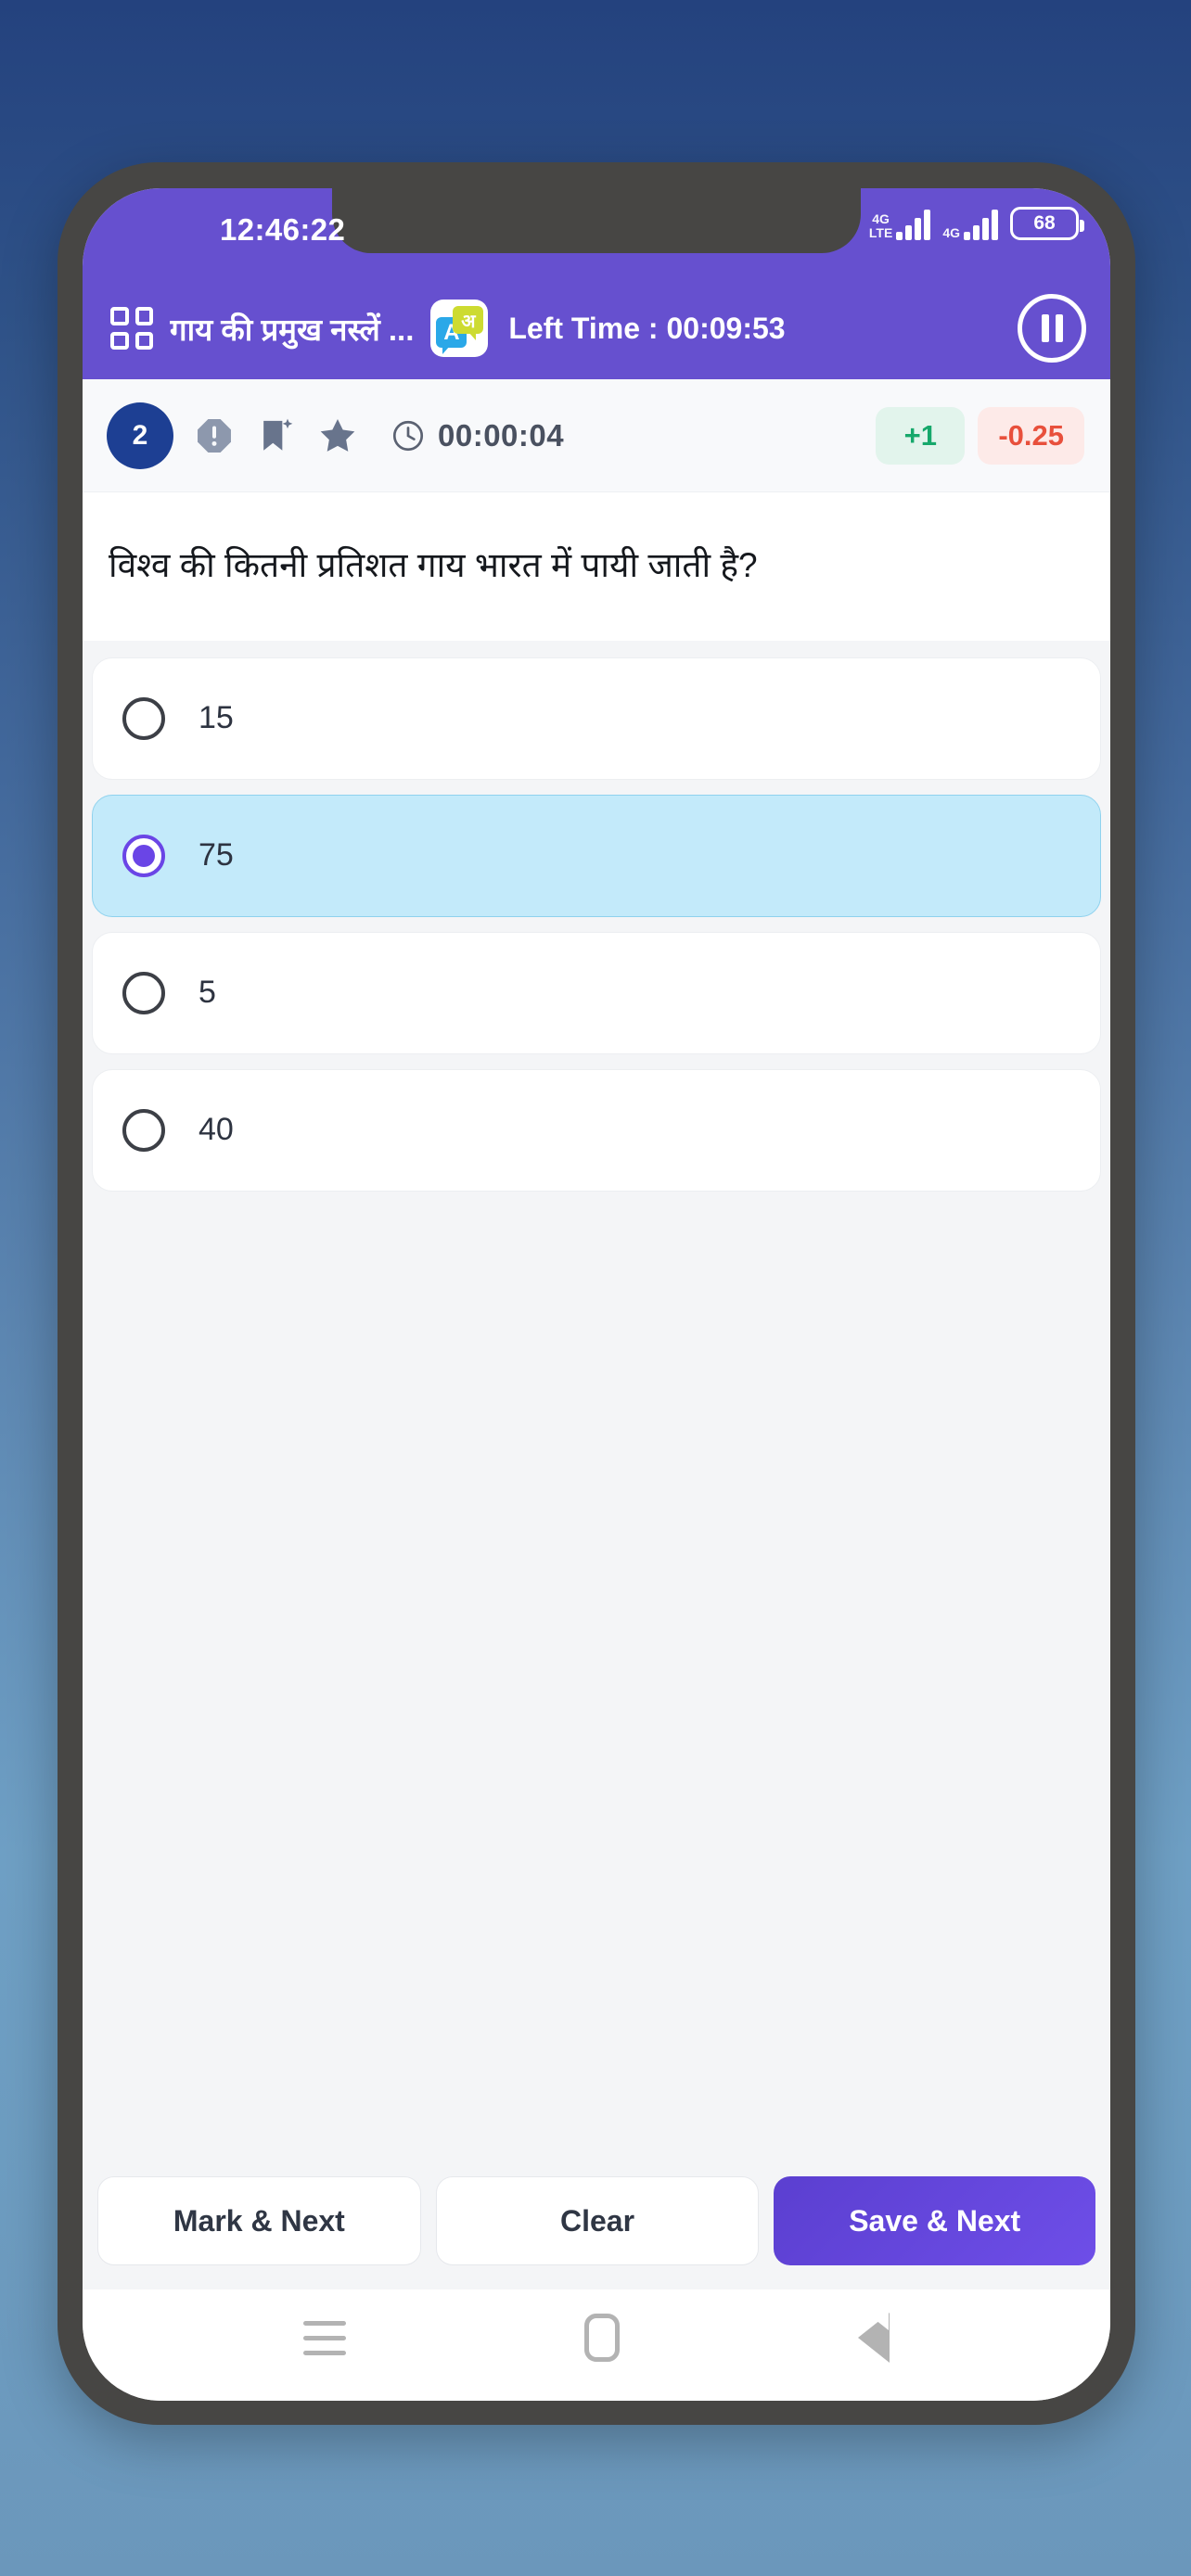 The width and height of the screenshot is (1191, 2576). What do you see at coordinates (216, 718) in the screenshot?
I see `option-label: 15` at bounding box center [216, 718].